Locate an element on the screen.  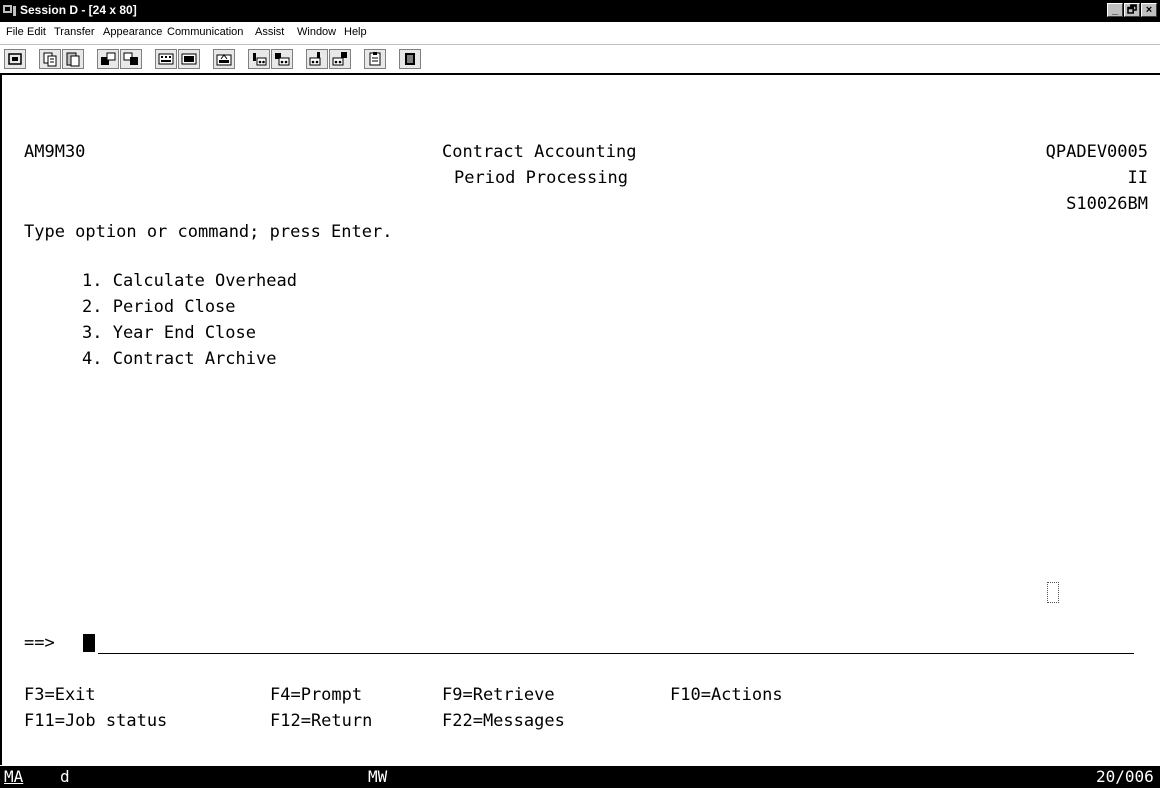
send-file-icon is located at coordinates (108, 59).